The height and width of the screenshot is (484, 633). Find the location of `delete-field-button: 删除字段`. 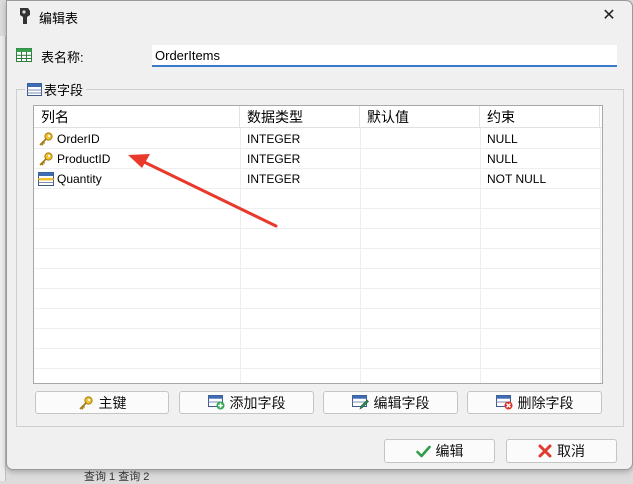

delete-field-button: 删除字段 is located at coordinates (534, 402).